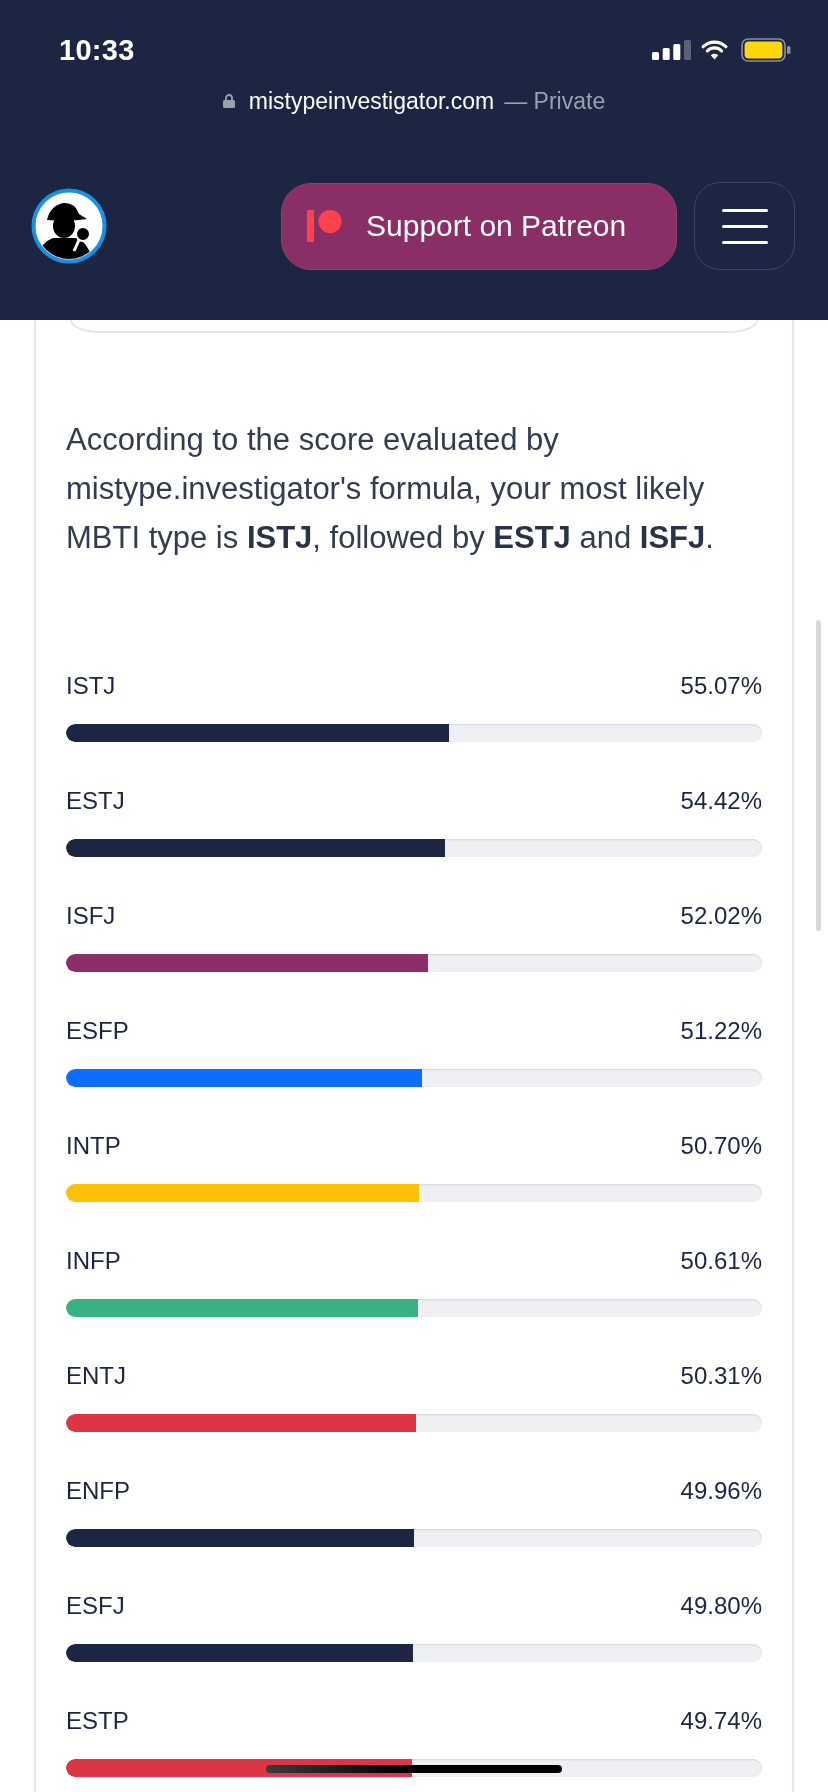 The height and width of the screenshot is (1792, 828). I want to click on percent-value: 49.74%, so click(721, 1721).